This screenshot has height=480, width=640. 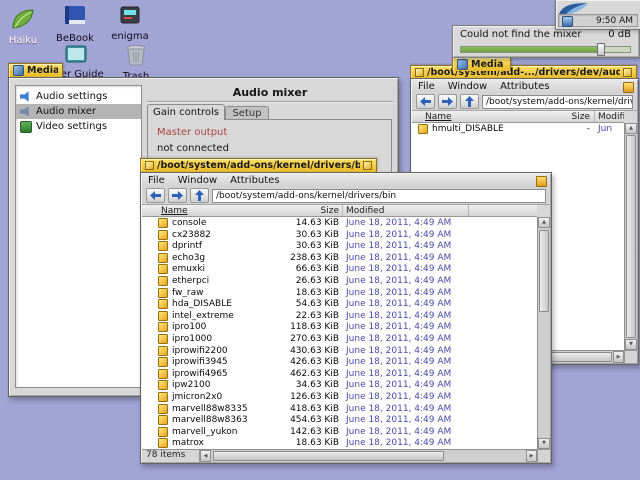 What do you see at coordinates (523, 72) in the screenshot?
I see `audio-window-tab: /boot/system/add-.../drivers/dev/audio` at bounding box center [523, 72].